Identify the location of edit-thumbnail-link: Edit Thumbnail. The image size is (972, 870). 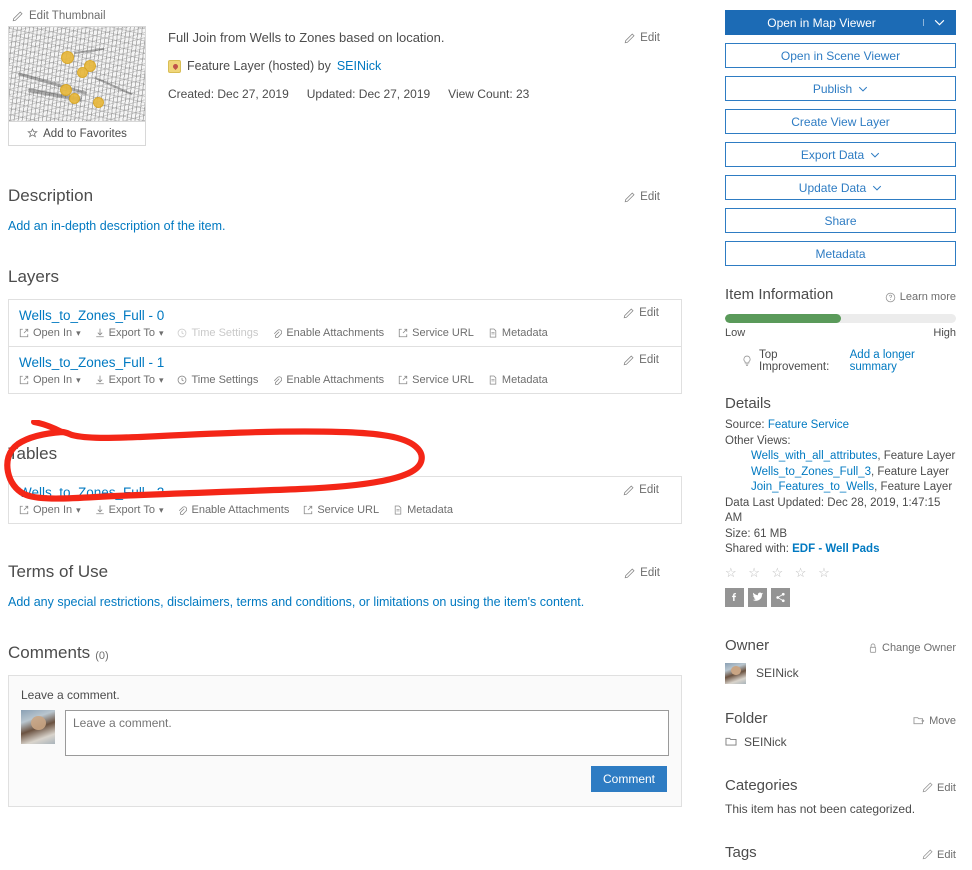
(345, 13).